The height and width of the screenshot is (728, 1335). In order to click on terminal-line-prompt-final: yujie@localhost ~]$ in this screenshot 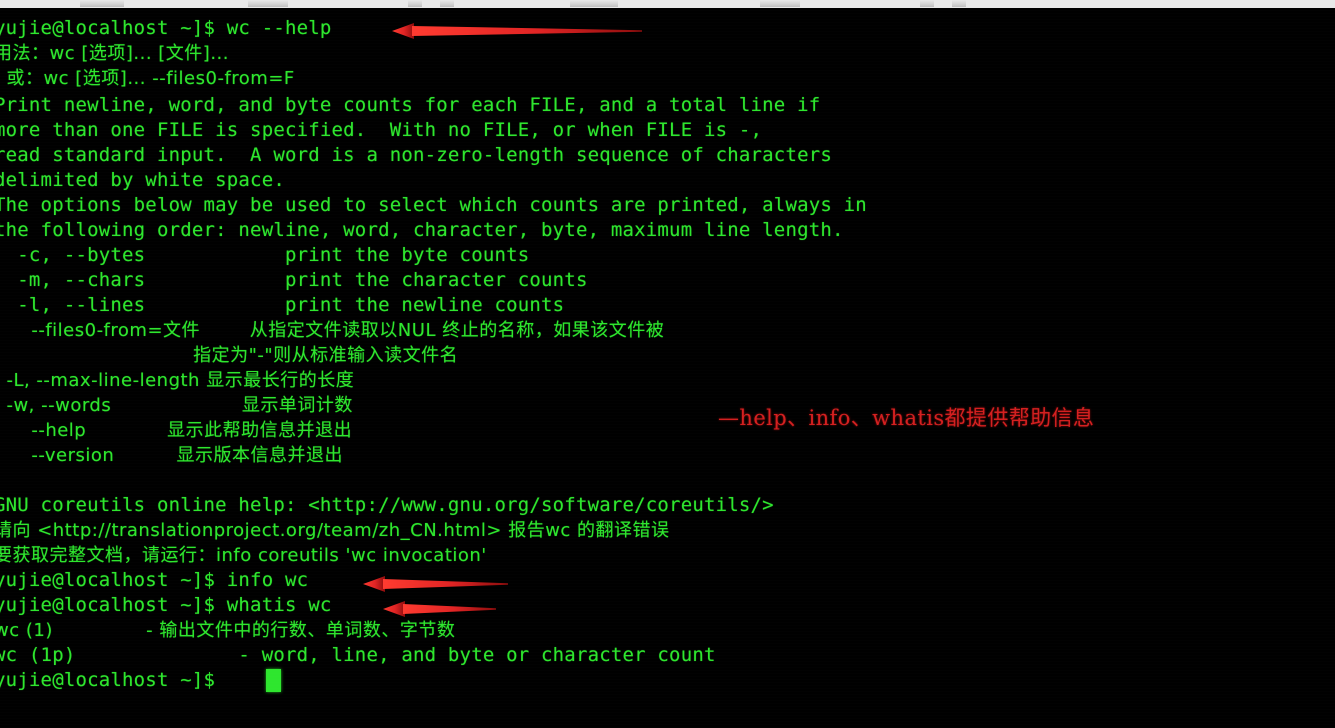, I will do `click(113, 680)`.